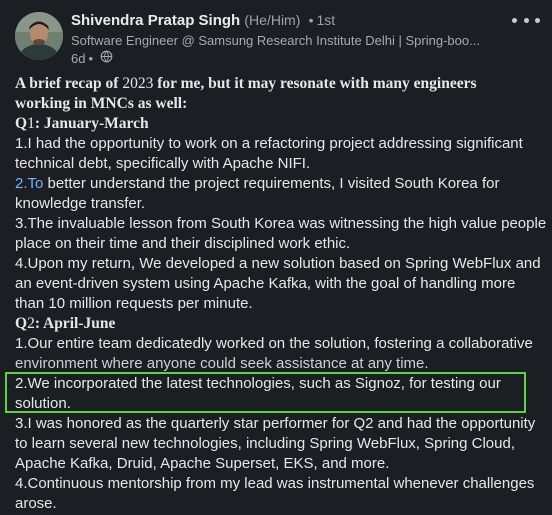 This screenshot has width=552, height=515. Describe the element at coordinates (39, 36) in the screenshot. I see `avatar` at that location.